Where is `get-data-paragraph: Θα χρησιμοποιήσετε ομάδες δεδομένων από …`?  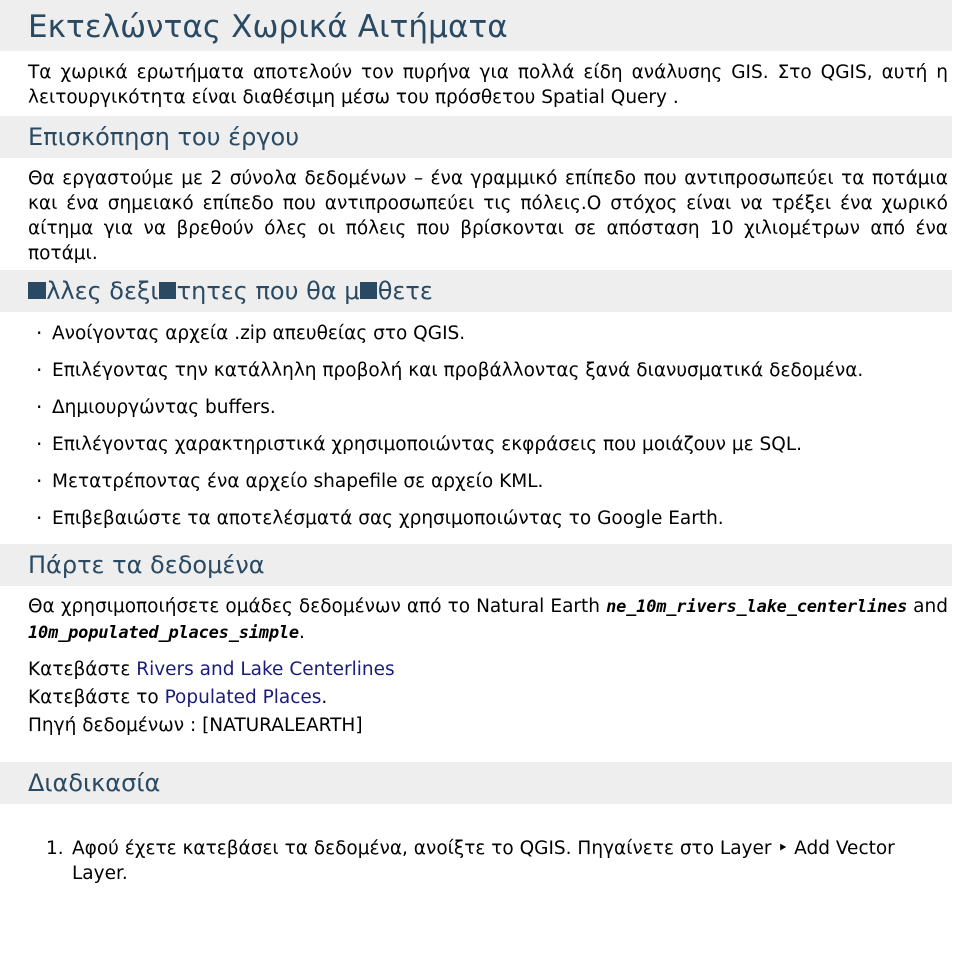
get-data-paragraph: Θα χρησιμοποιήσετε ομάδες δεδομένων από … is located at coordinates (488, 620).